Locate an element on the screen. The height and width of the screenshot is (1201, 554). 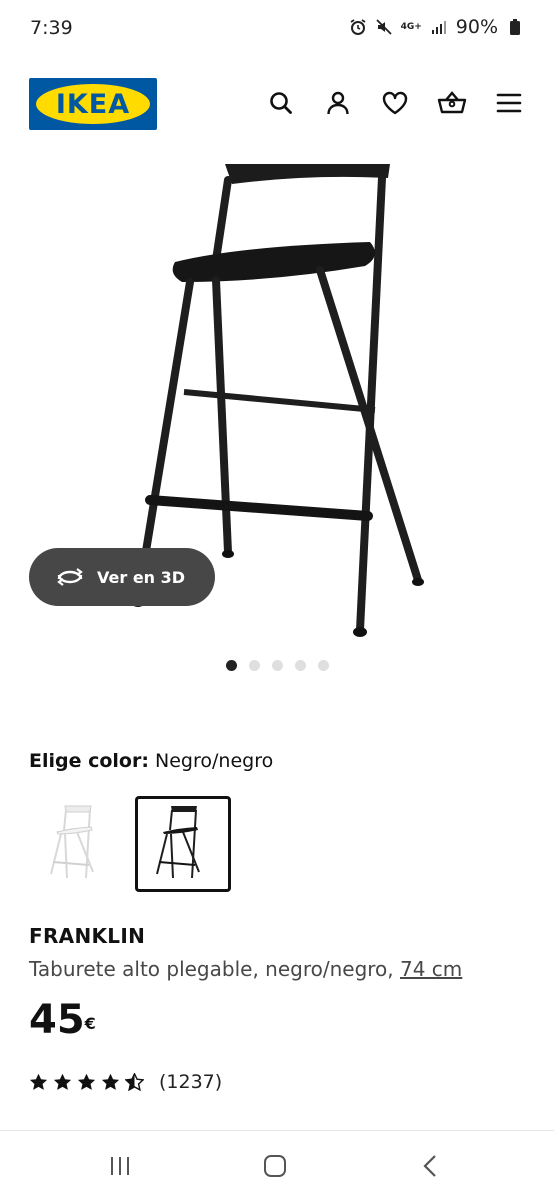
swatch-black is located at coordinates (183, 844).